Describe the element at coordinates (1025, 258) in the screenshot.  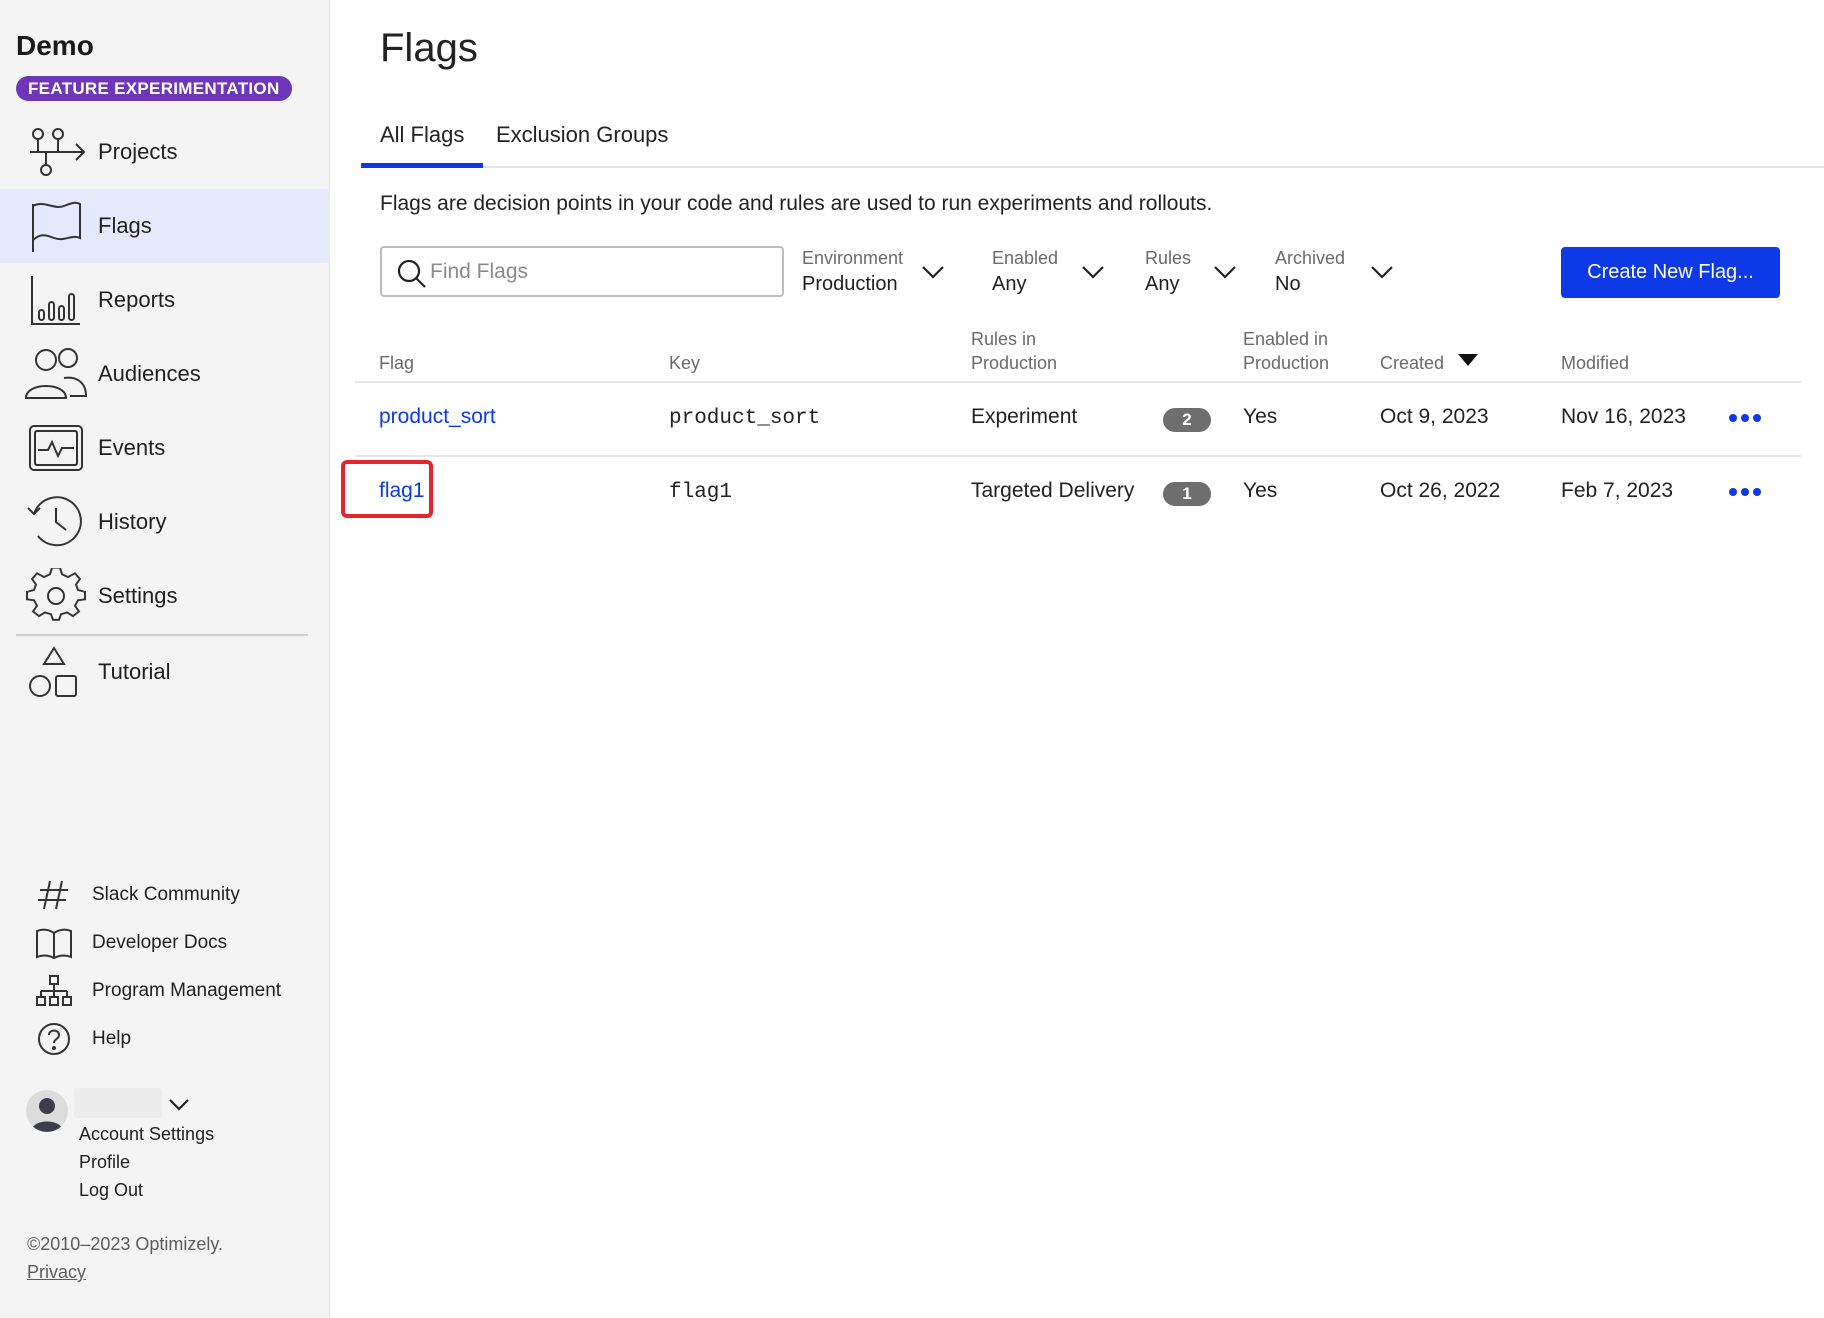
I see `filter-label: Enabled` at that location.